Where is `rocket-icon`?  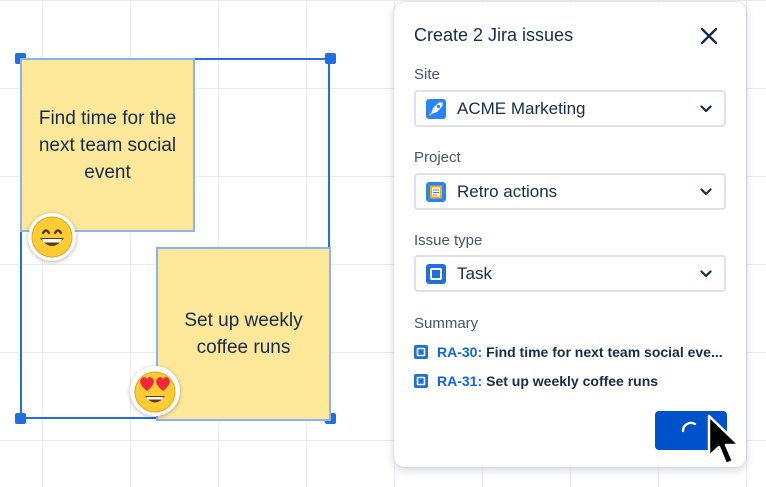 rocket-icon is located at coordinates (436, 108).